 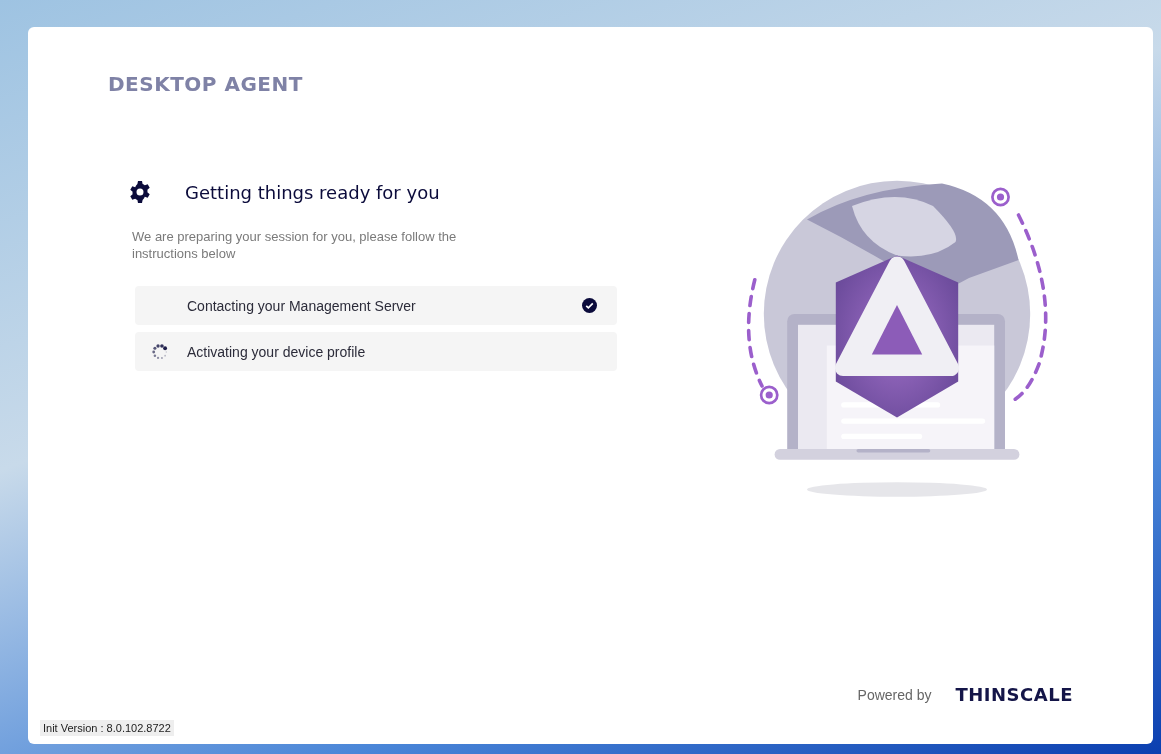 What do you see at coordinates (302, 305) in the screenshot?
I see `step-label: Contacting your Management Server` at bounding box center [302, 305].